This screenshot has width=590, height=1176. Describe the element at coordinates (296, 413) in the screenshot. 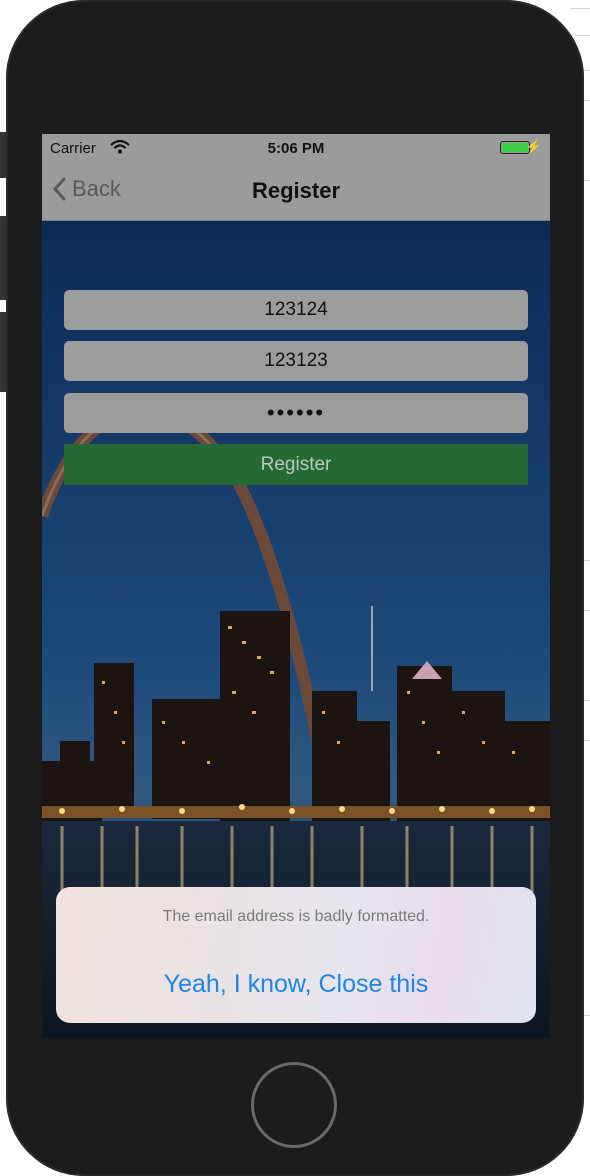

I see `password-field: ••••••` at that location.